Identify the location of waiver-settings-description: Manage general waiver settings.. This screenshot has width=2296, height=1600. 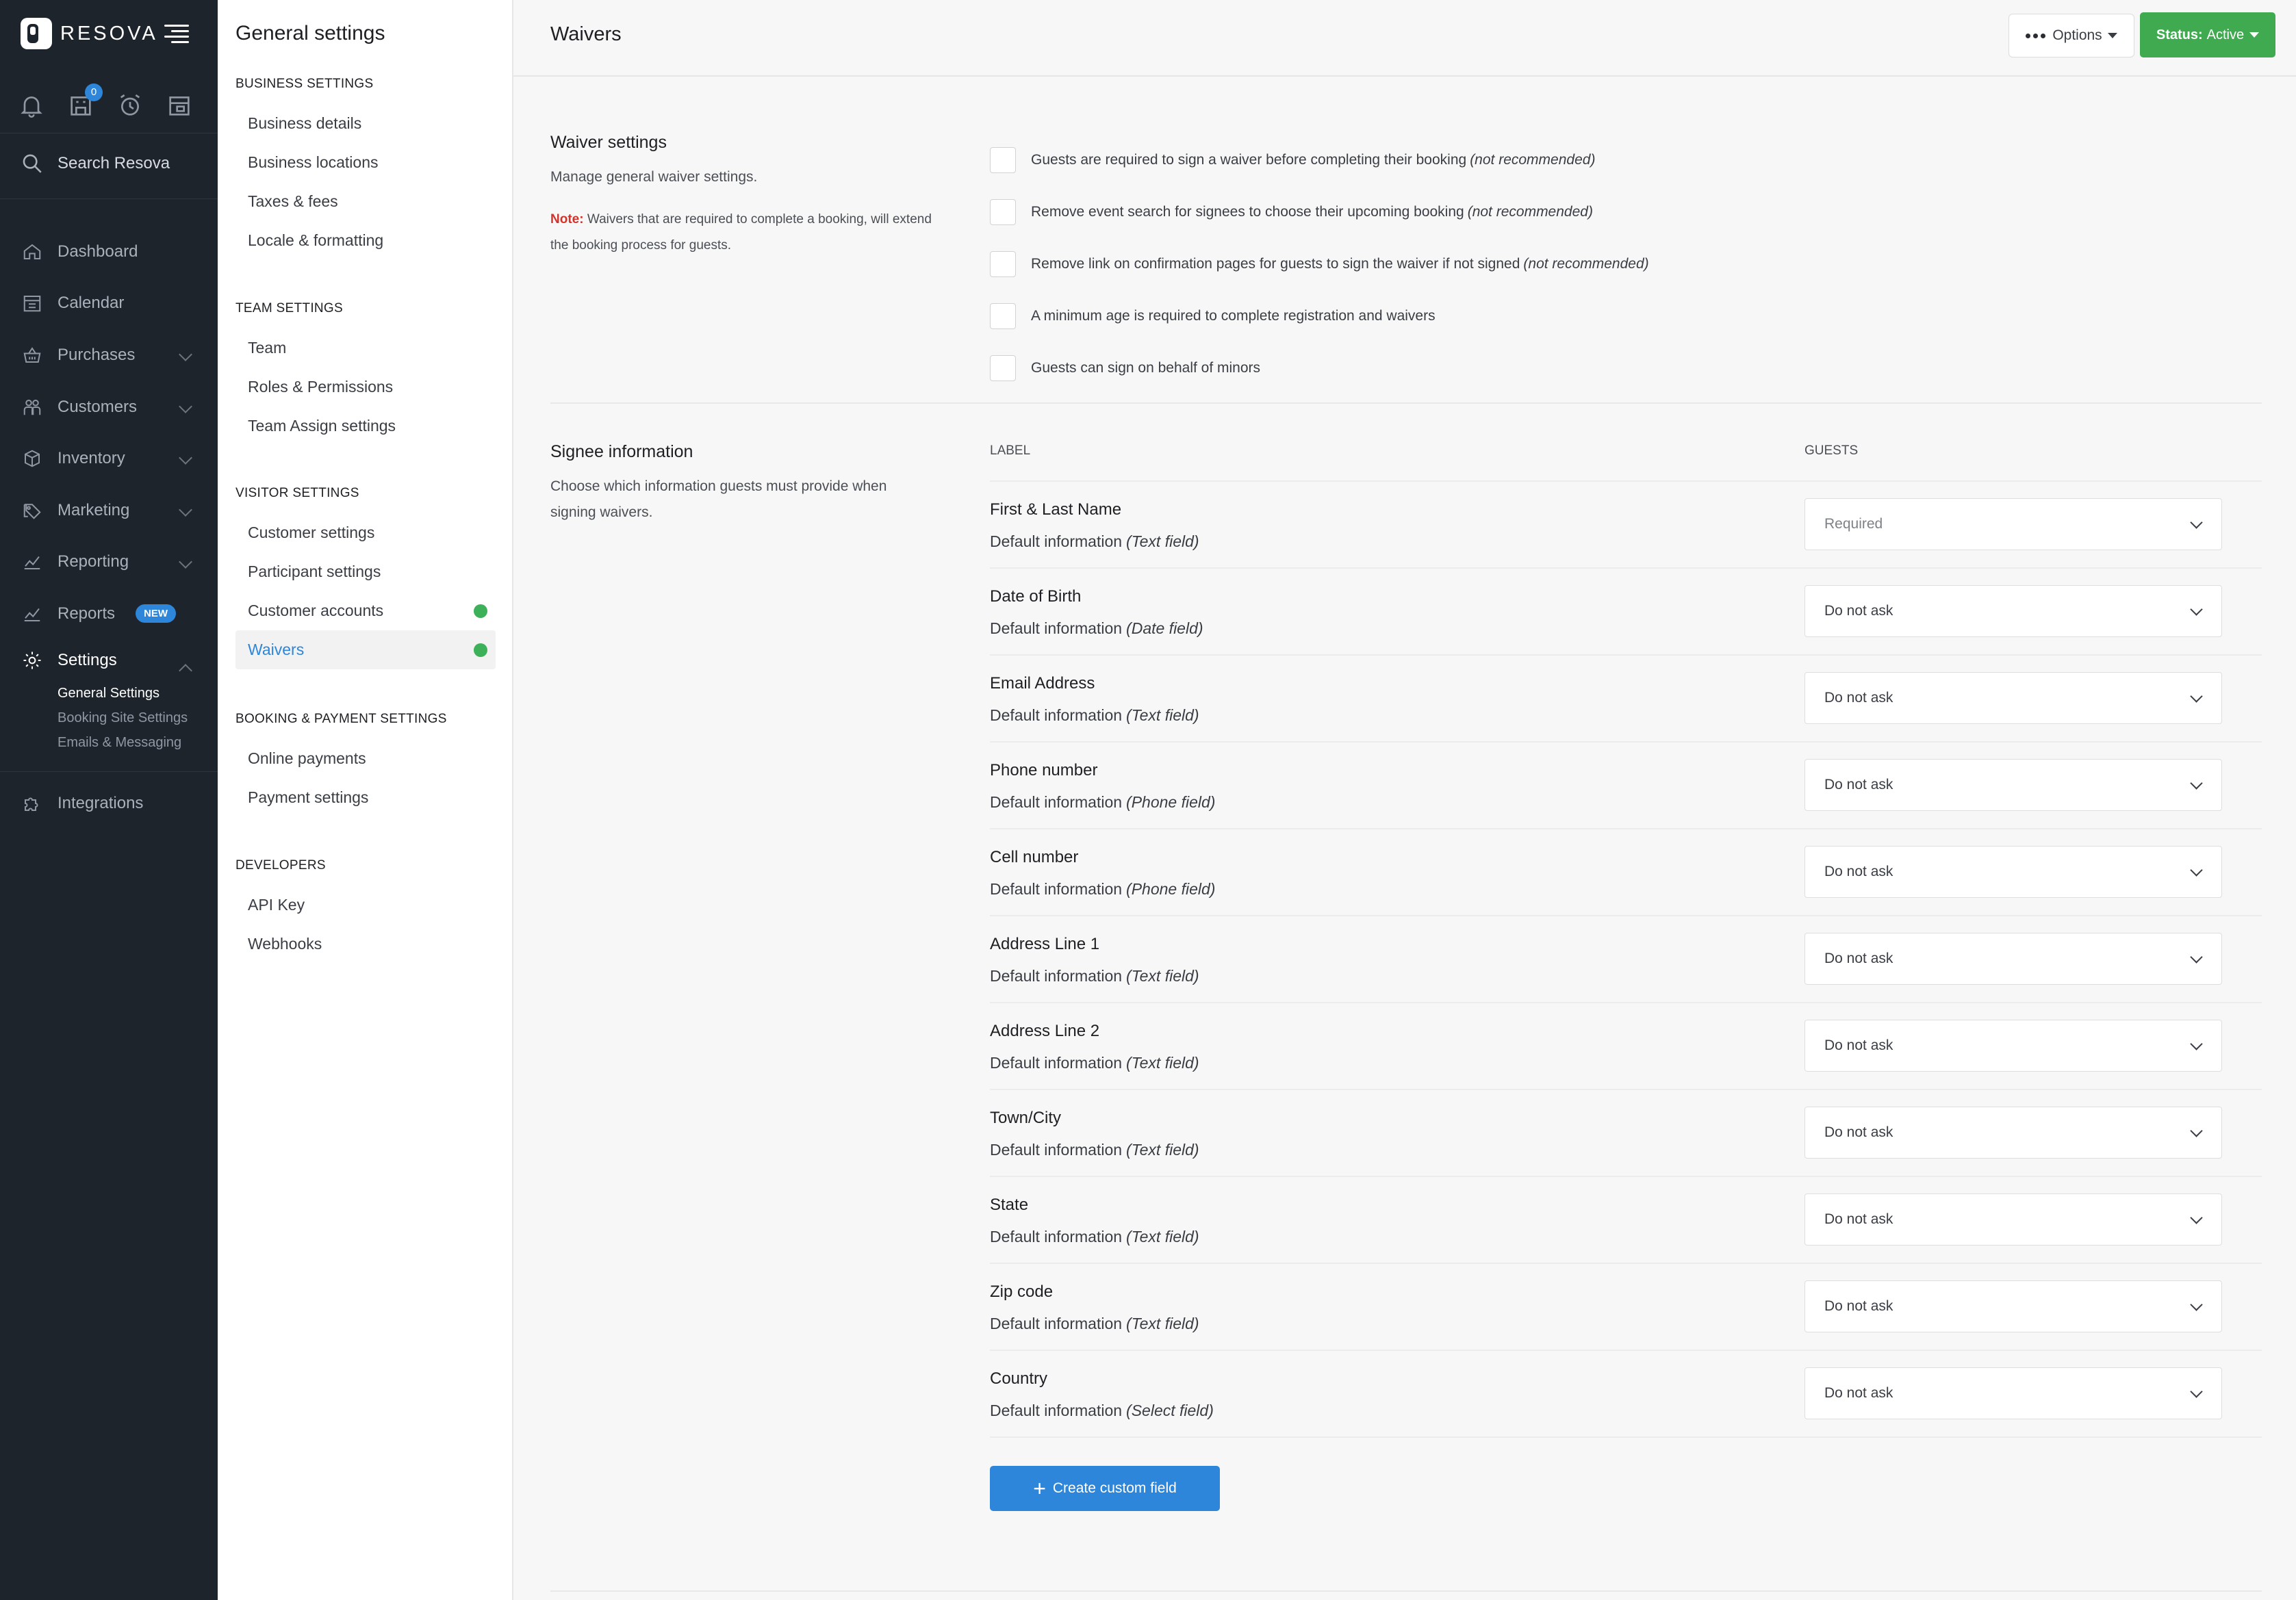
(654, 177).